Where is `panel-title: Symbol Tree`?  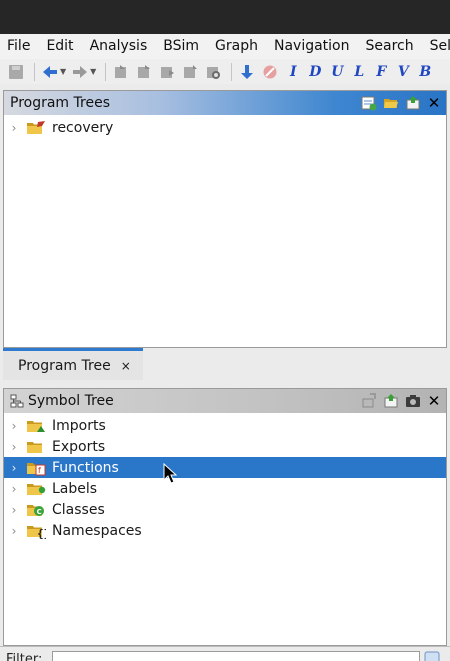
panel-title: Symbol Tree is located at coordinates (71, 401).